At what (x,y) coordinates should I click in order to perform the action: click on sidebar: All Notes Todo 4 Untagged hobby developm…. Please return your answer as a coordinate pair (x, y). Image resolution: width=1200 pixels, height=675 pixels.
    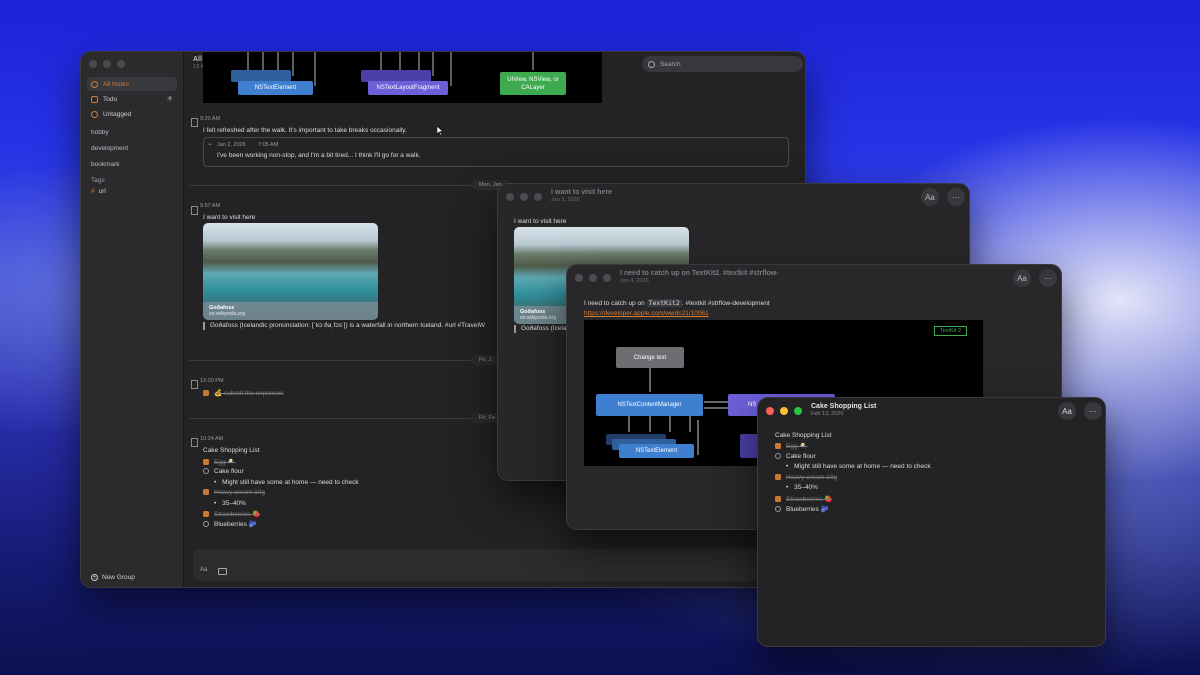
    Looking at the image, I should click on (132, 319).